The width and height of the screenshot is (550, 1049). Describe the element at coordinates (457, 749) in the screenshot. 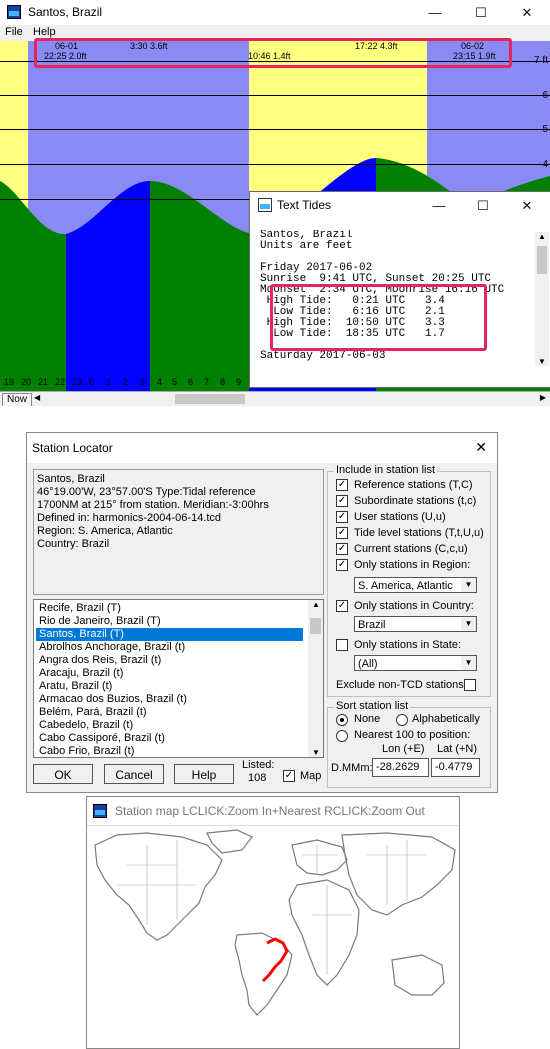

I see `lat-label: Lat (+N)` at that location.